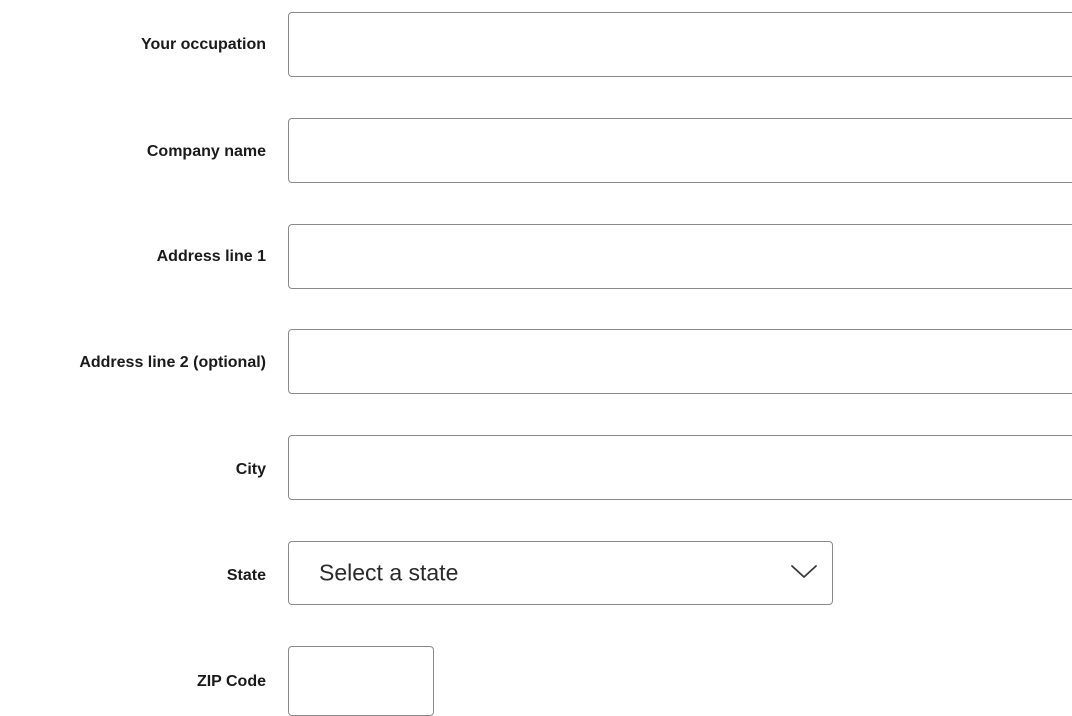  What do you see at coordinates (172, 362) in the screenshot?
I see `address2-label: Address line 2 (optional)` at bounding box center [172, 362].